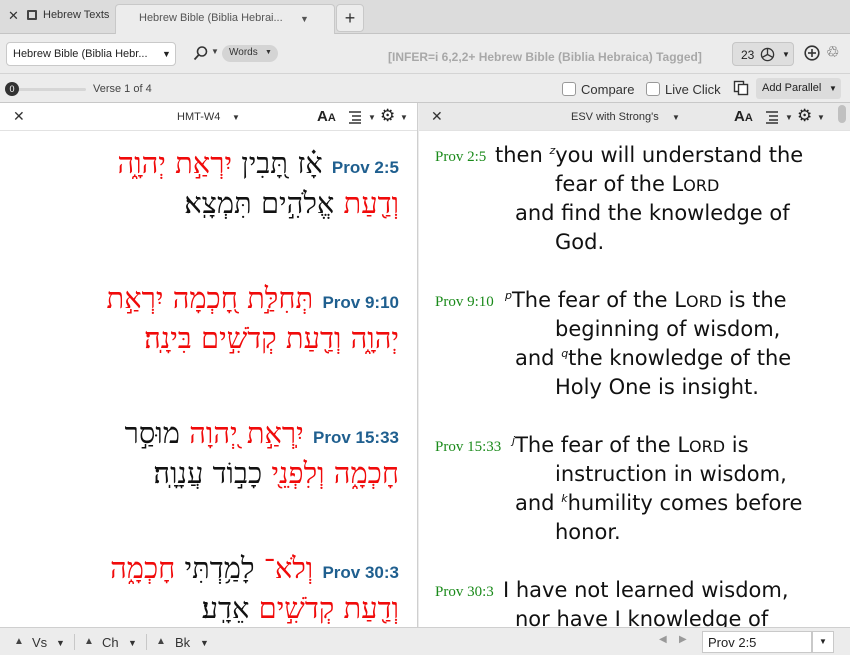  I want to click on hebrew-word: אֱלֹהִ֣ים, so click(297, 203).